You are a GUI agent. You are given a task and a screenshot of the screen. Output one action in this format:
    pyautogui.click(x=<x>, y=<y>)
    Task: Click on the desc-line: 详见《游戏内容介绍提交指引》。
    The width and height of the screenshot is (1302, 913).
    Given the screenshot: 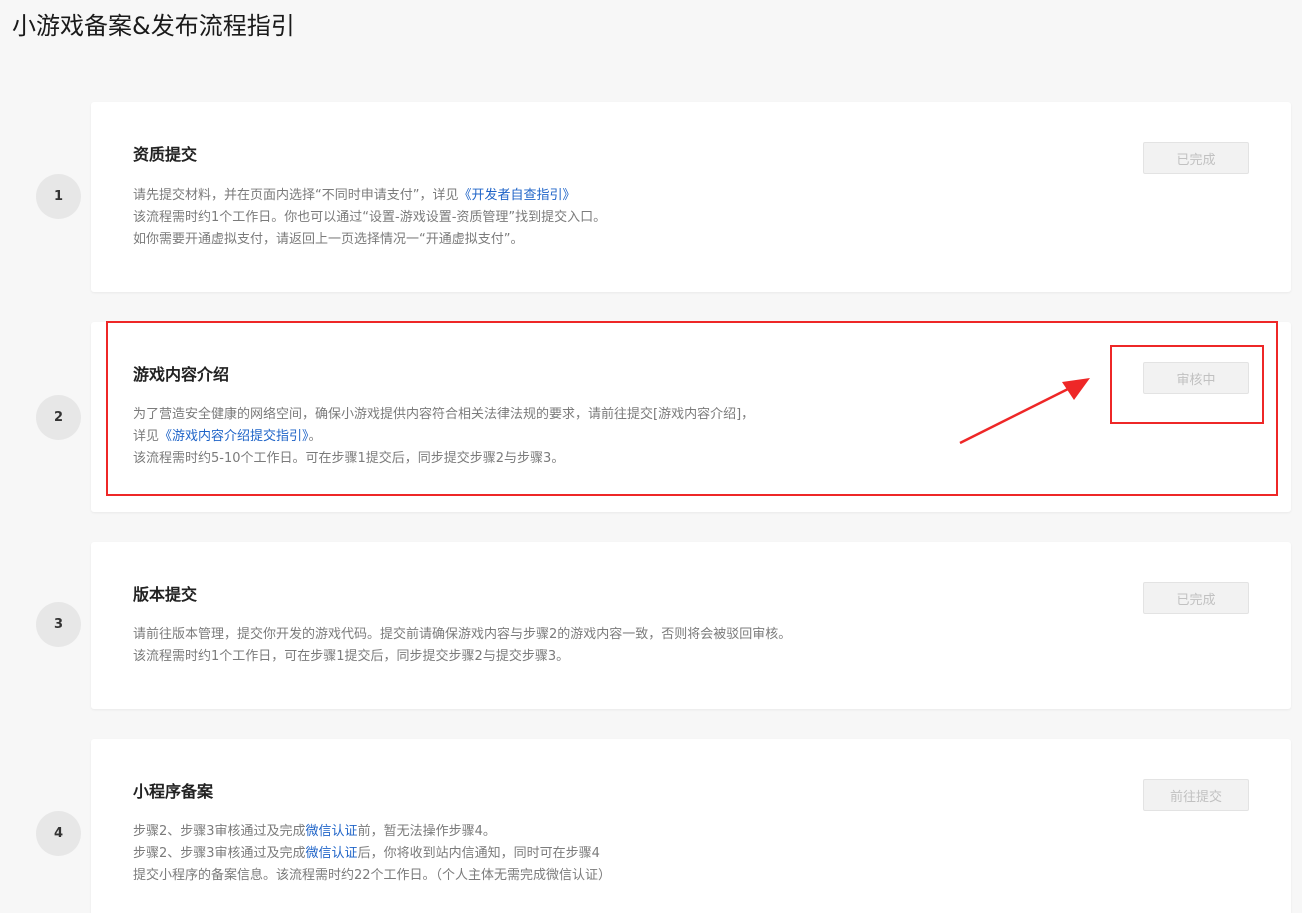 What is the action you would take?
    pyautogui.click(x=227, y=436)
    